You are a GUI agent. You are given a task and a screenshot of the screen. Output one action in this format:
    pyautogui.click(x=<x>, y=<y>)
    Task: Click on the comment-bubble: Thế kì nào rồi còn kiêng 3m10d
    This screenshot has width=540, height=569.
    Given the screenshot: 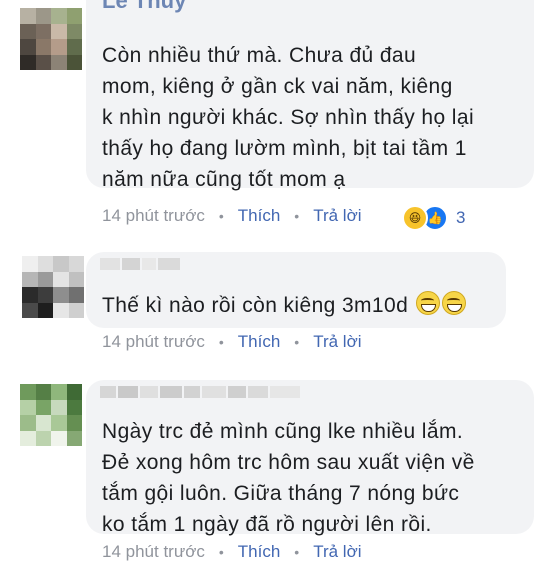 What is the action you would take?
    pyautogui.click(x=296, y=290)
    